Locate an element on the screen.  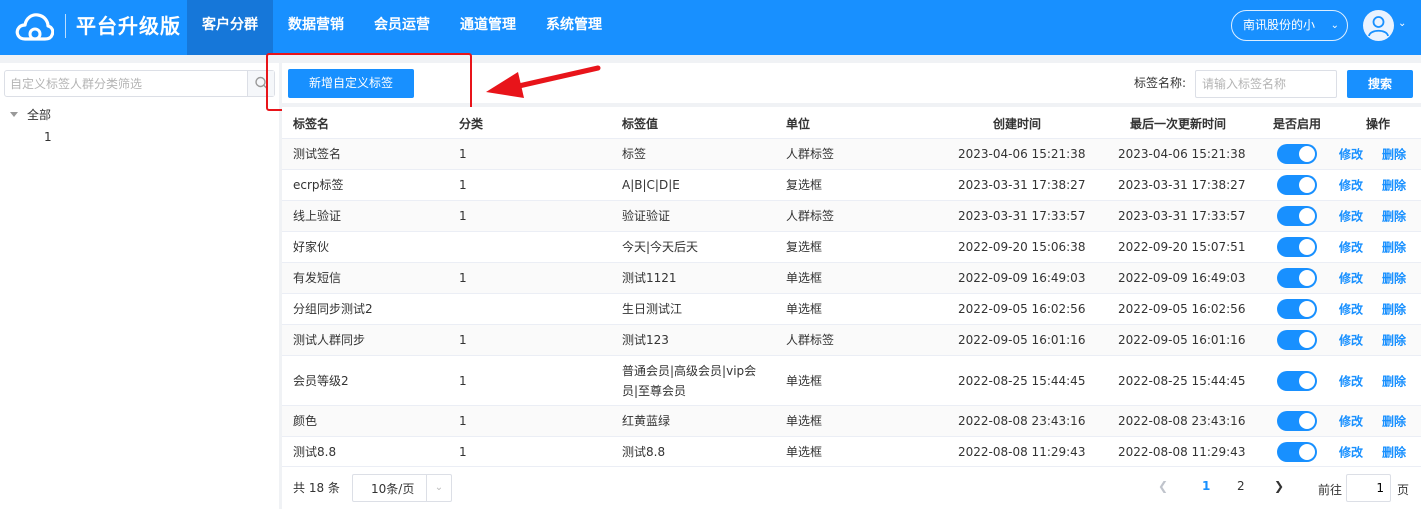
nav-item-data-marketing: 数据营销 is located at coordinates (316, 27).